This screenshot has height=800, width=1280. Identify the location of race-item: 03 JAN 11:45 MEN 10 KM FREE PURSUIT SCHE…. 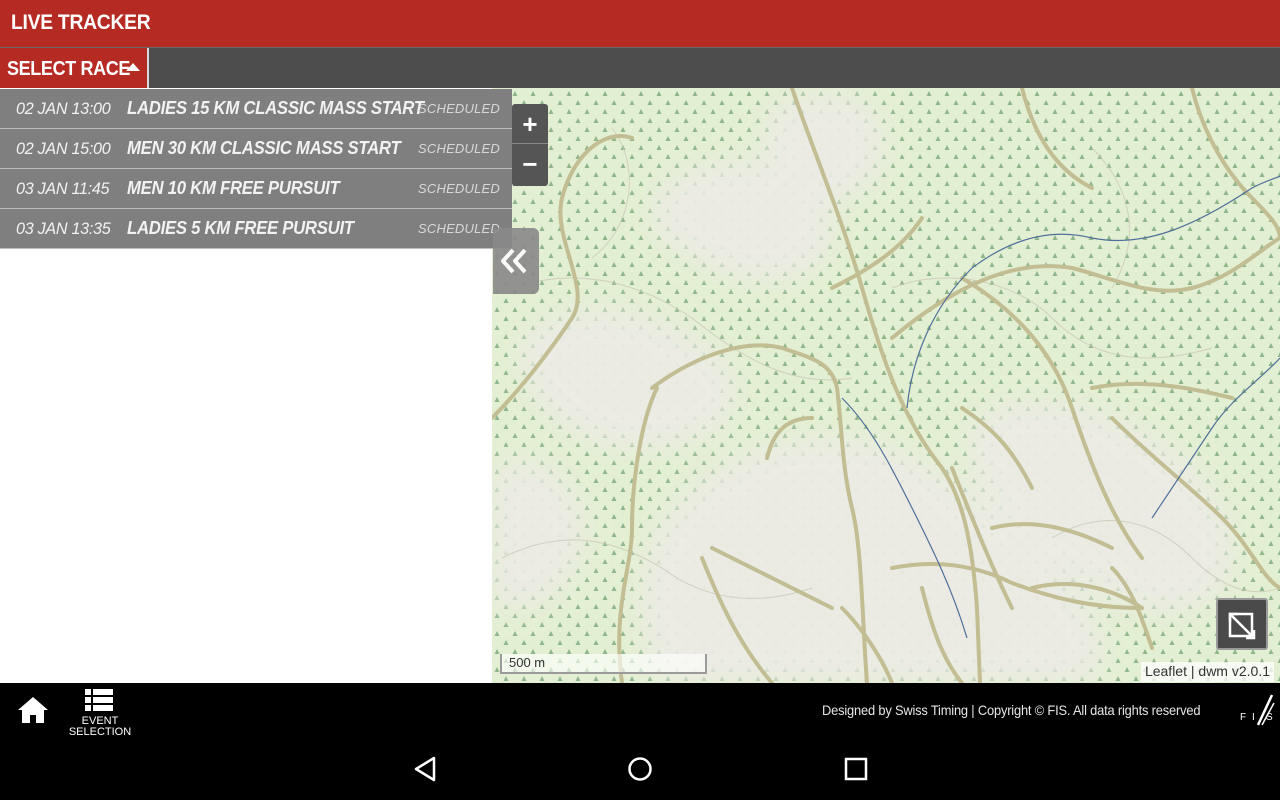
(256, 189).